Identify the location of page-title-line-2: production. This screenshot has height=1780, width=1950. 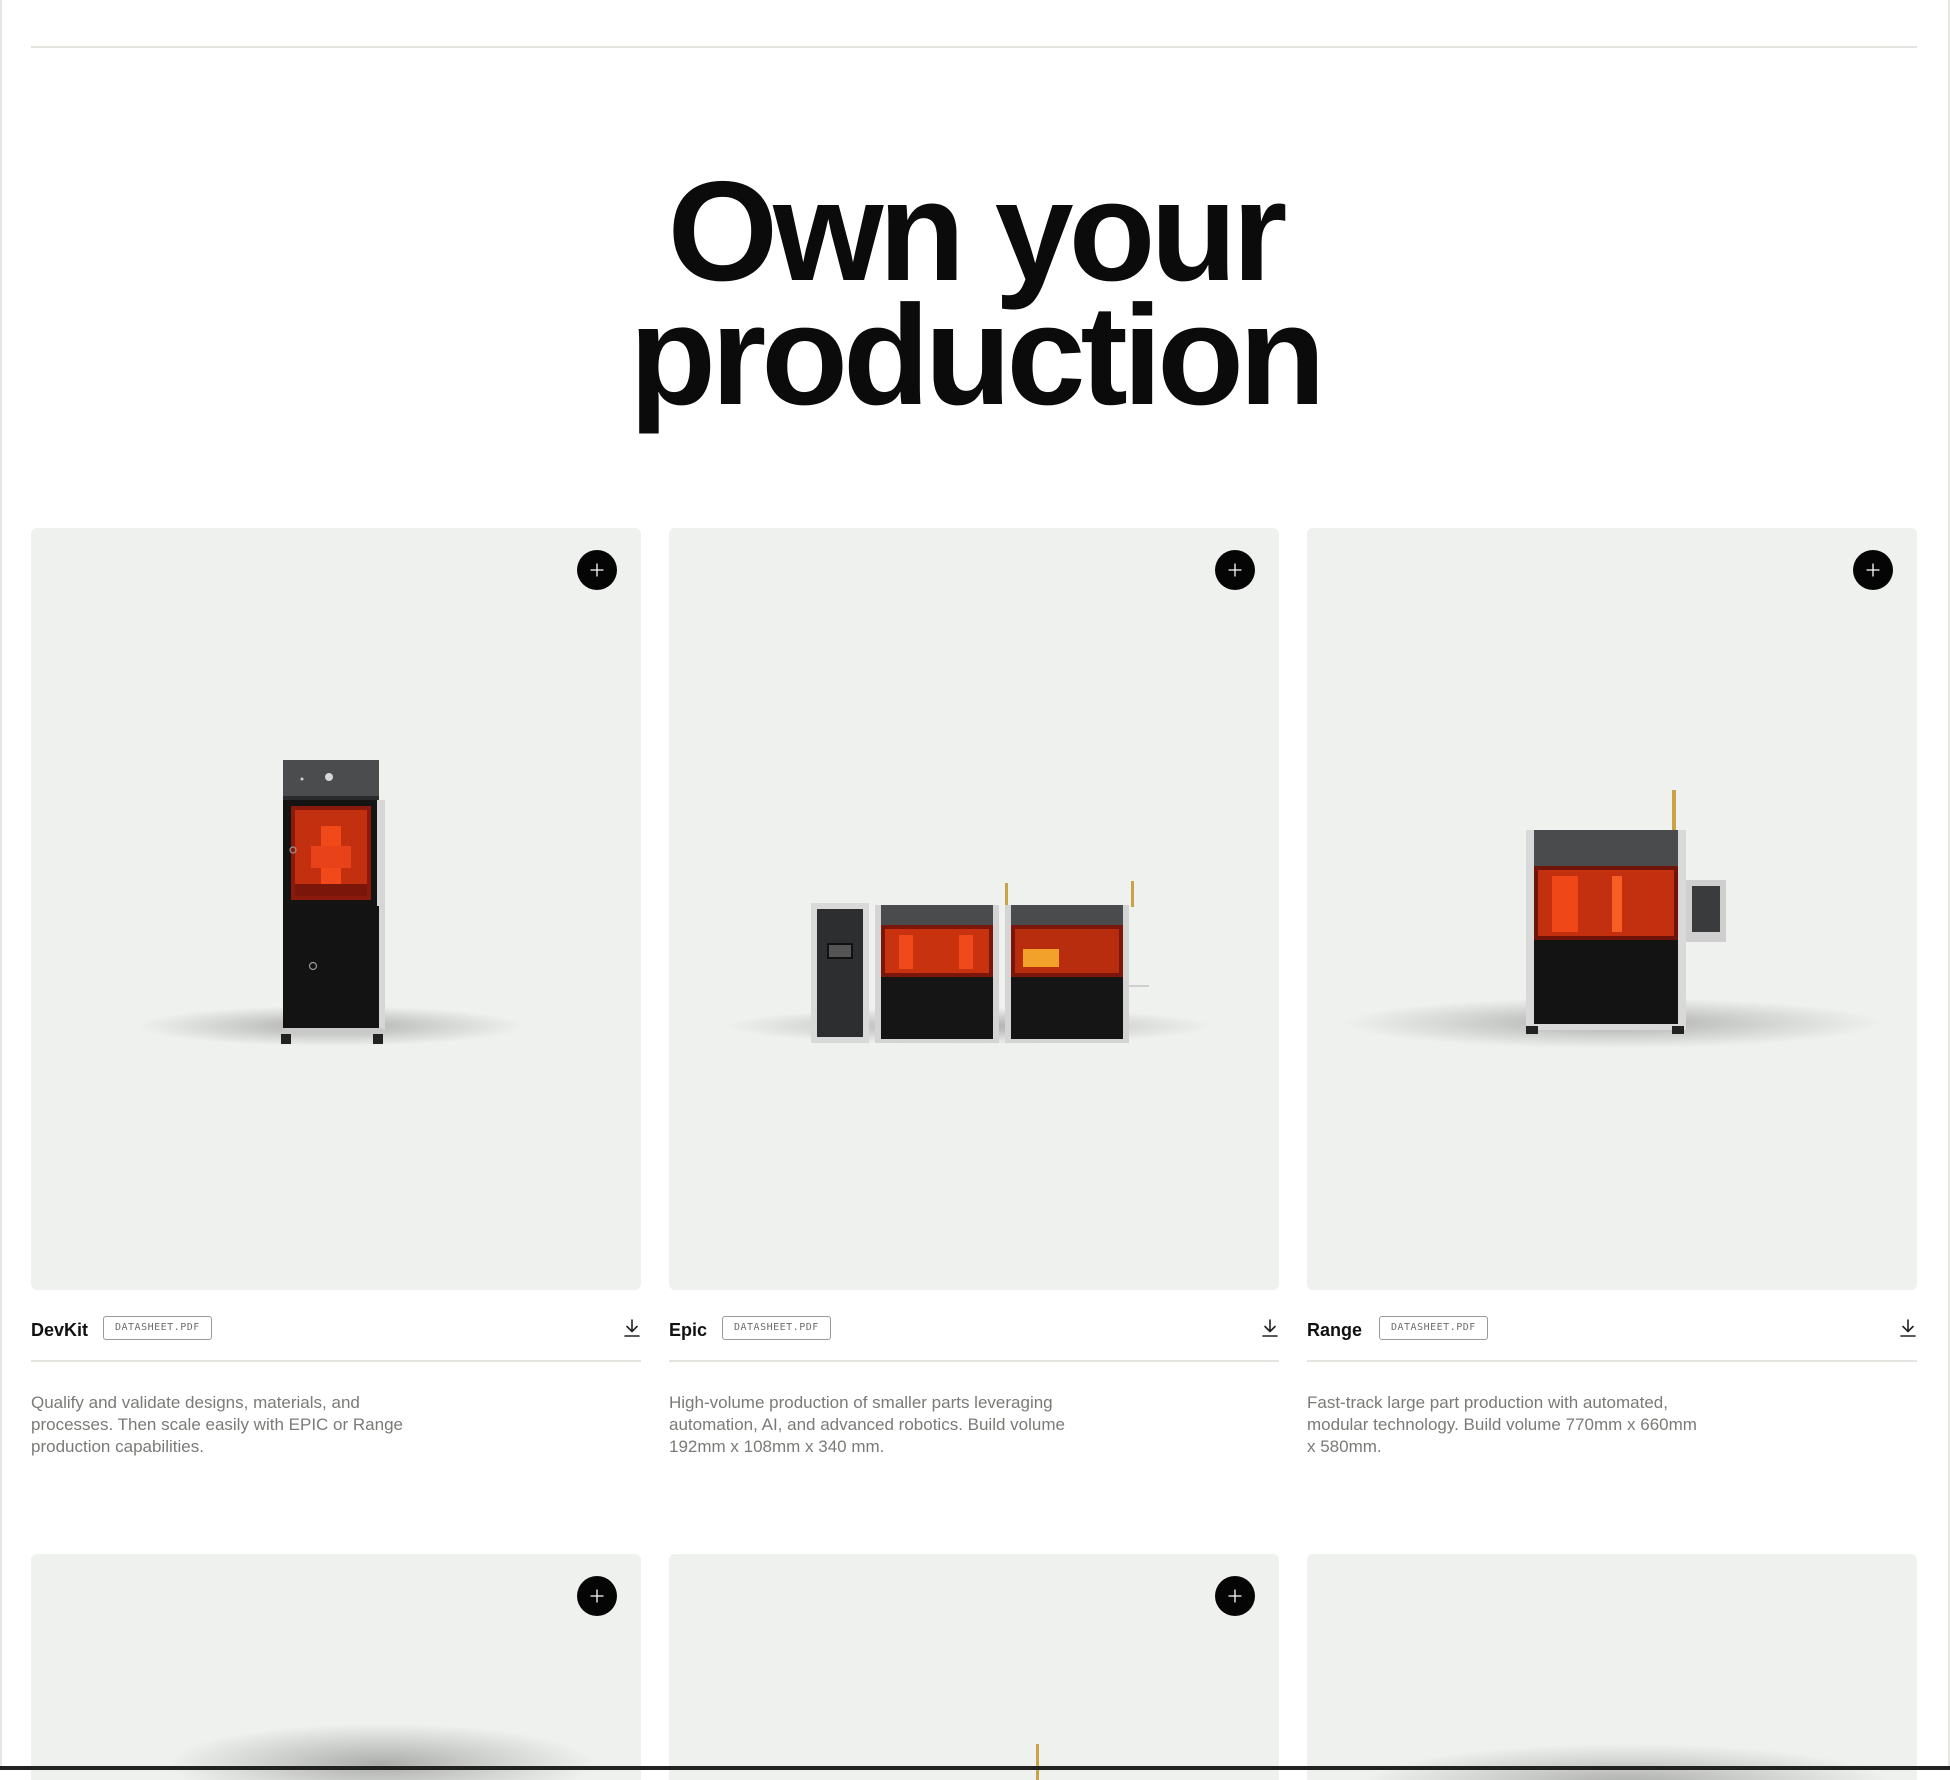
(977, 355).